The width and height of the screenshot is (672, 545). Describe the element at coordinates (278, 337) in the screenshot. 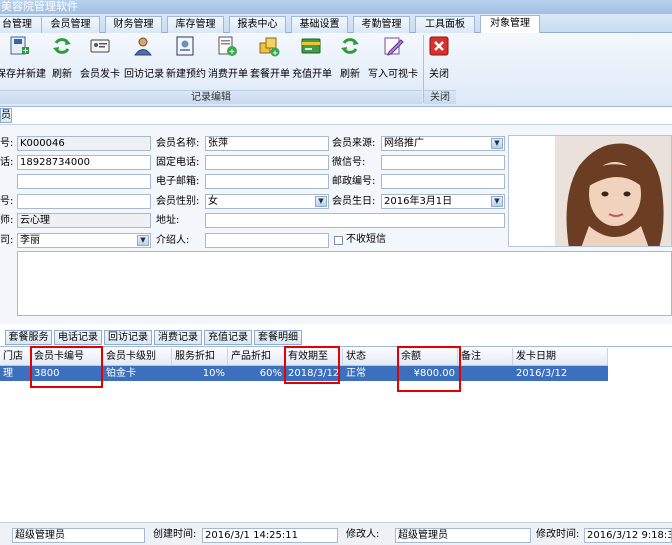

I see `tab-package-details: 套餐明细` at that location.